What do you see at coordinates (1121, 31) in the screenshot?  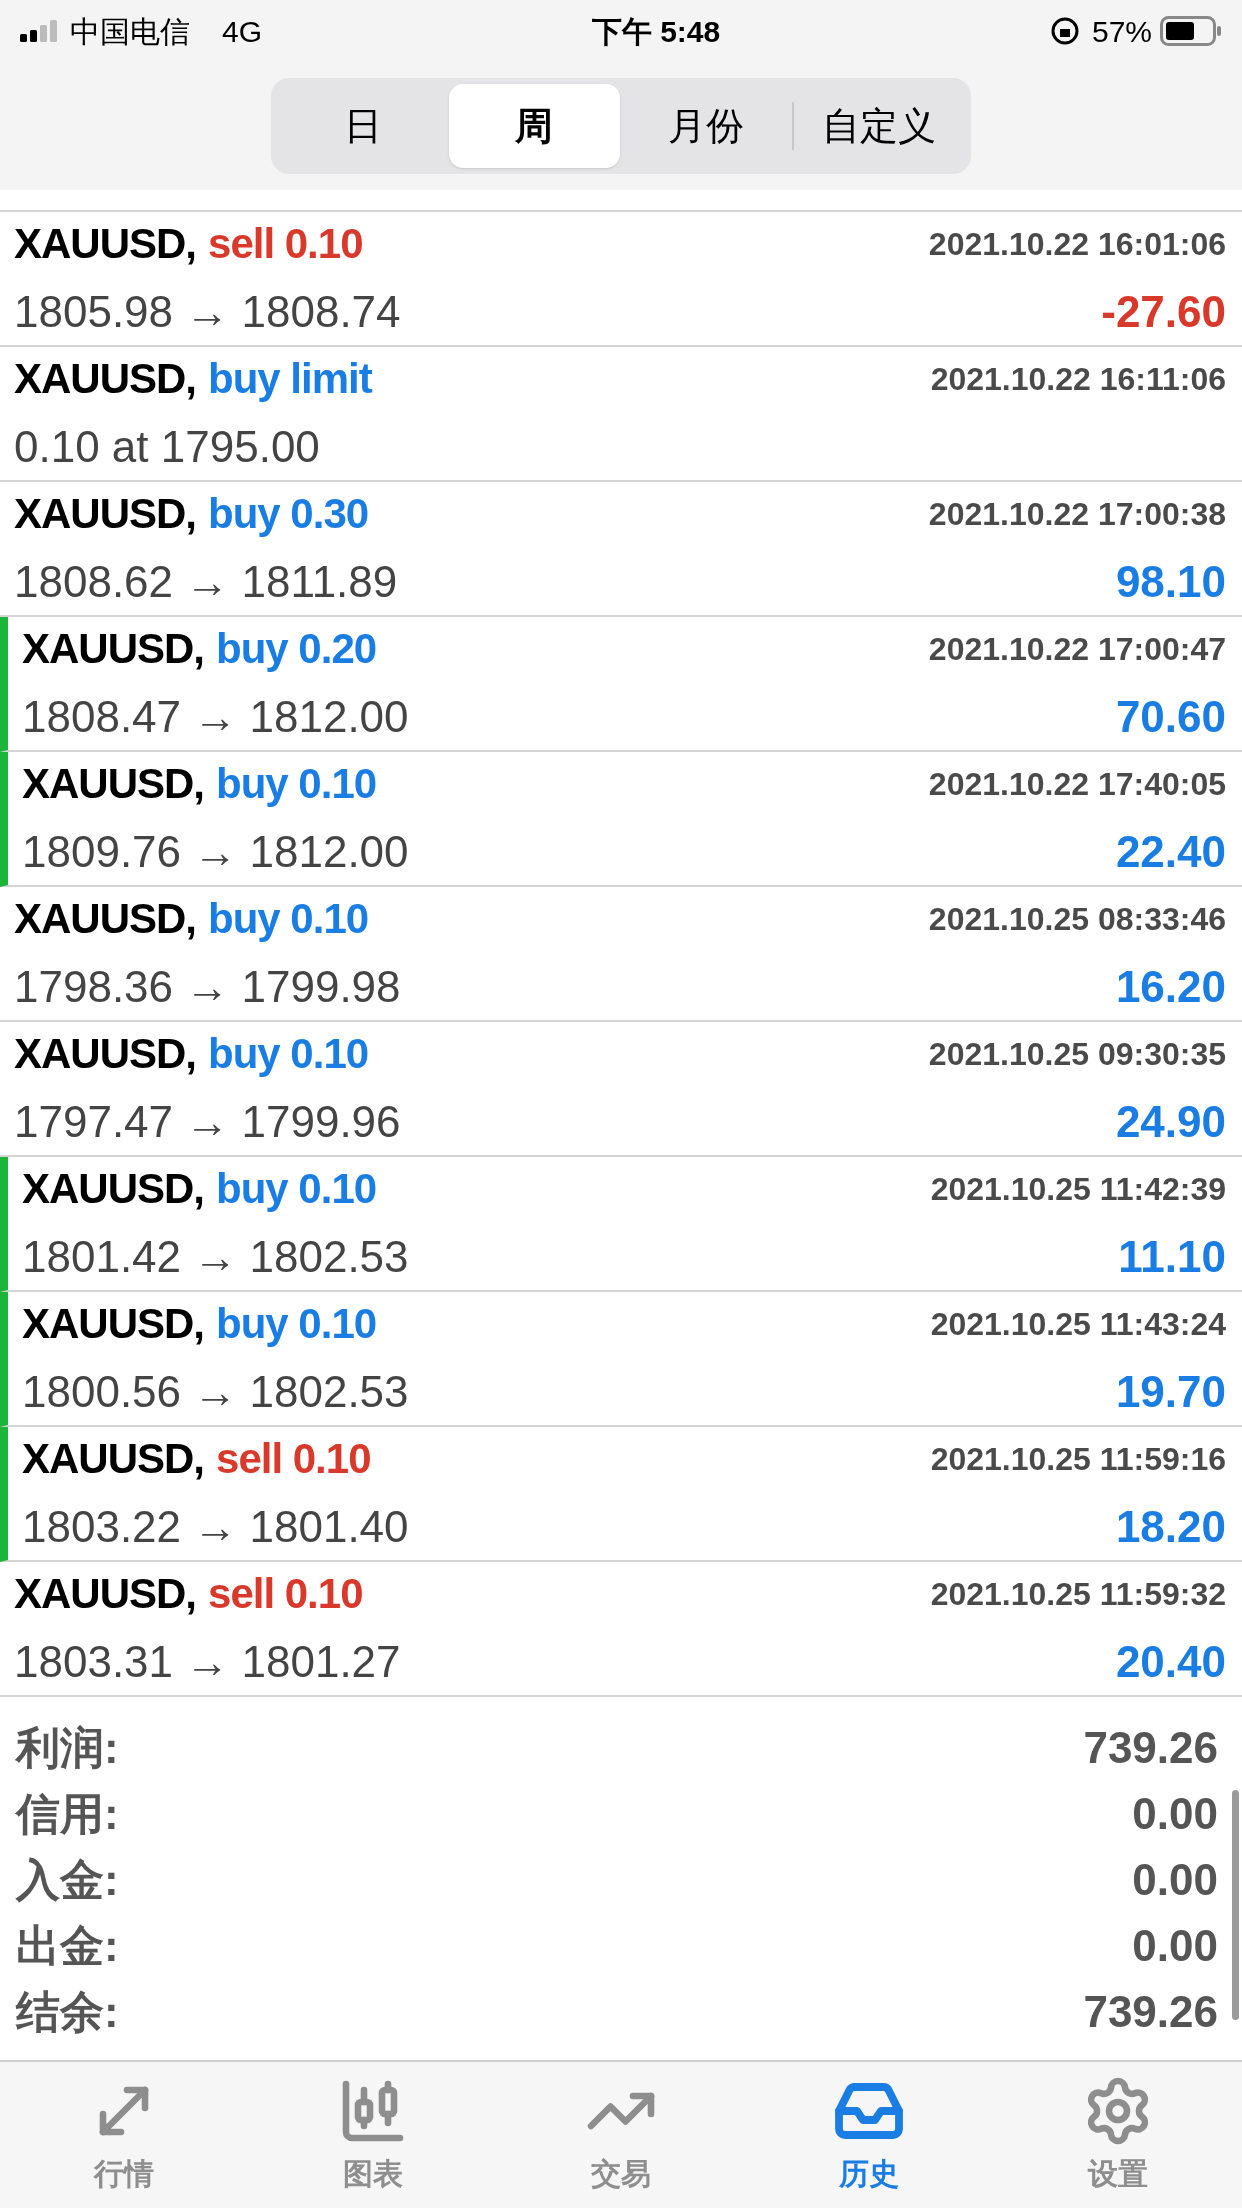 I see `battery-percent: 57%` at bounding box center [1121, 31].